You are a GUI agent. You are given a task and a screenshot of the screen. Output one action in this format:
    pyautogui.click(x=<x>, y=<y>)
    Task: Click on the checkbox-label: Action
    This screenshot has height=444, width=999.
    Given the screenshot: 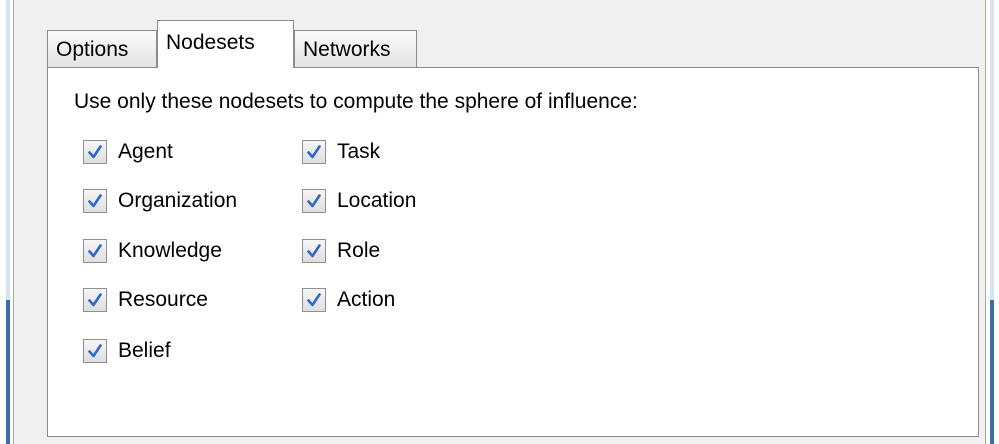 What is the action you would take?
    pyautogui.click(x=366, y=299)
    